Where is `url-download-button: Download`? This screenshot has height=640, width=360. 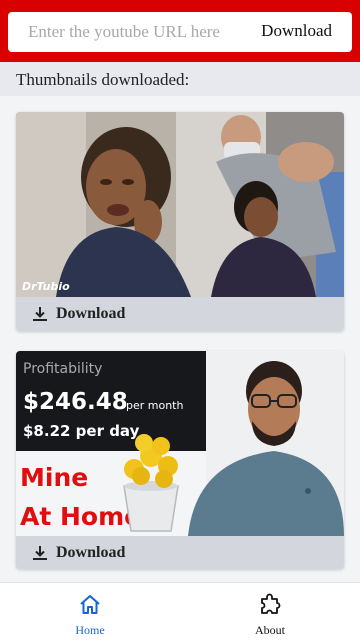
url-download-button: Download is located at coordinates (296, 31).